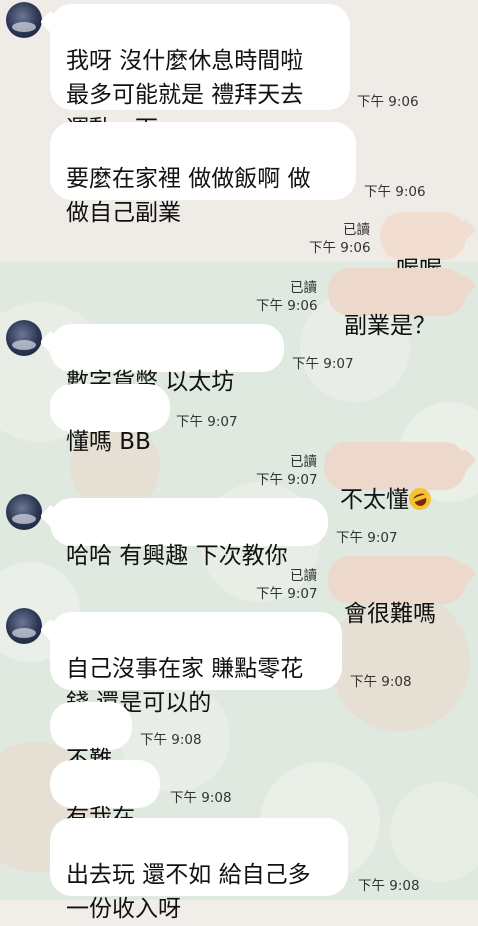 The width and height of the screenshot is (478, 926). I want to click on message-bubble: 有我在, so click(105, 795).